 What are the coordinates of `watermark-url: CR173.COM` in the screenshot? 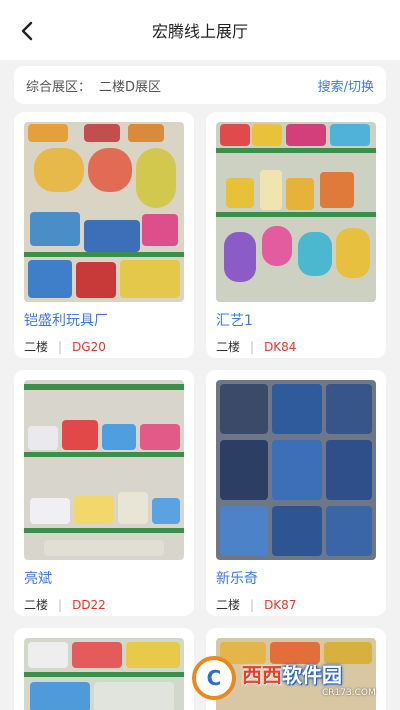 It's located at (349, 692).